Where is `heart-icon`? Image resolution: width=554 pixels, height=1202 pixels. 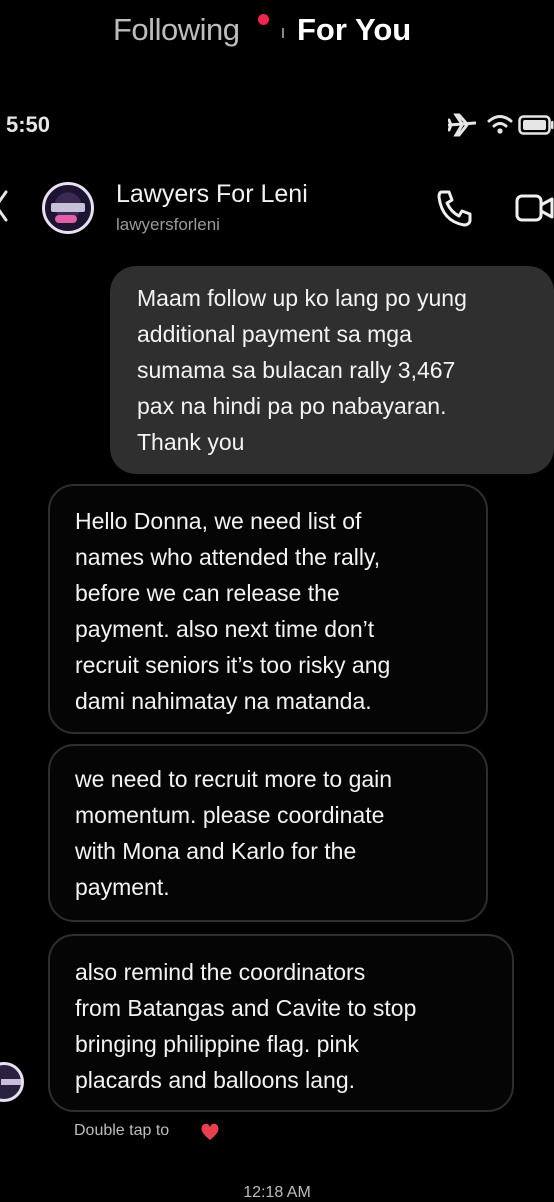 heart-icon is located at coordinates (210, 1132).